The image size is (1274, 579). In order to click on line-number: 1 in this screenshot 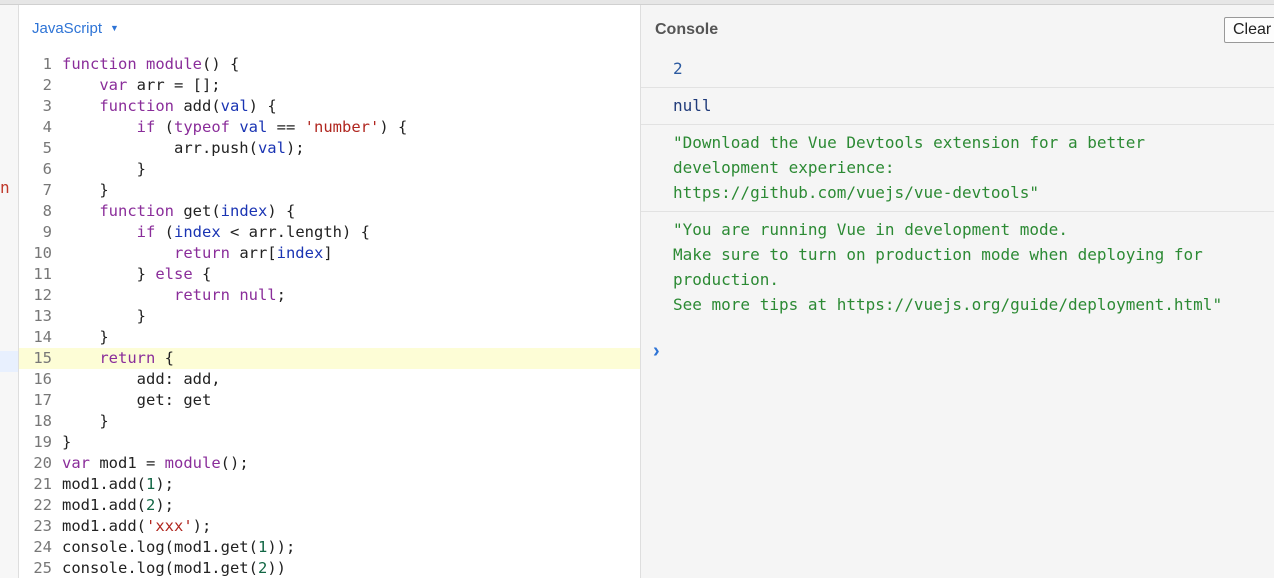, I will do `click(47, 64)`.